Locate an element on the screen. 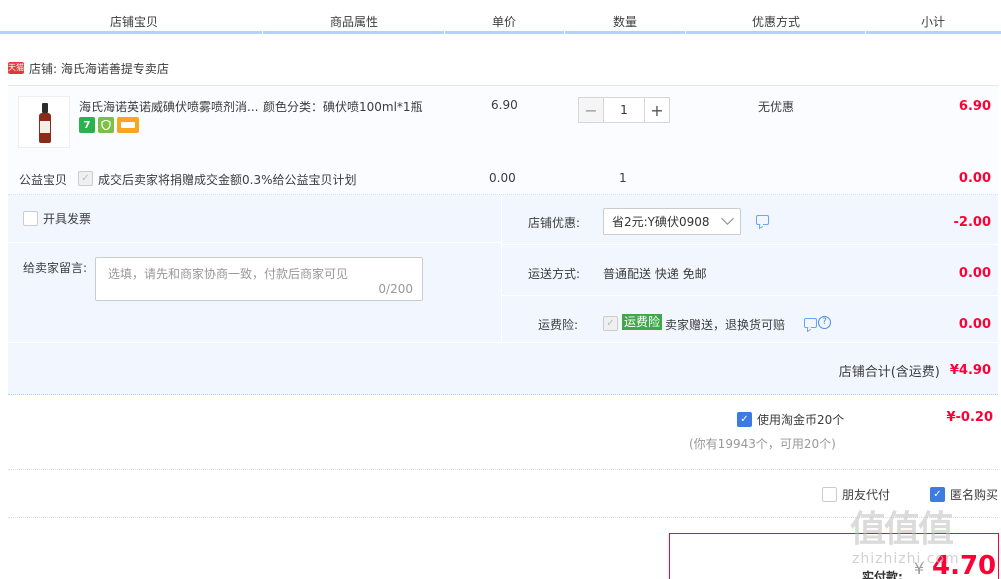 Image resolution: width=1001 pixels, height=579 pixels. invoice-label: 开具发票 is located at coordinates (67, 219).